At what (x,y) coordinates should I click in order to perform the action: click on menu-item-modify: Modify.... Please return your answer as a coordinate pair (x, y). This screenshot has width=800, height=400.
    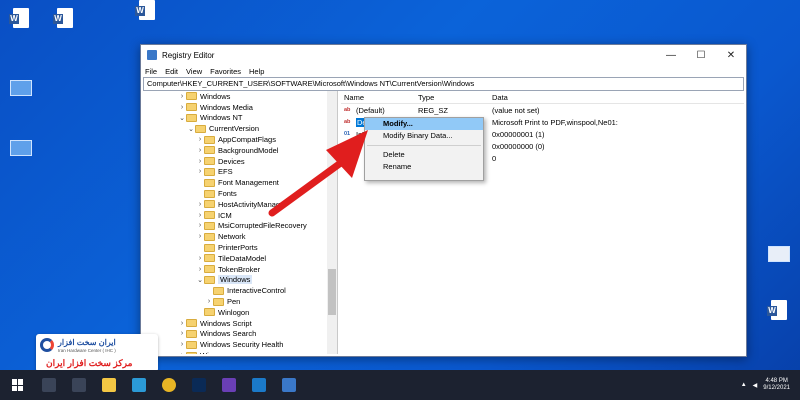
    Looking at the image, I should click on (424, 124).